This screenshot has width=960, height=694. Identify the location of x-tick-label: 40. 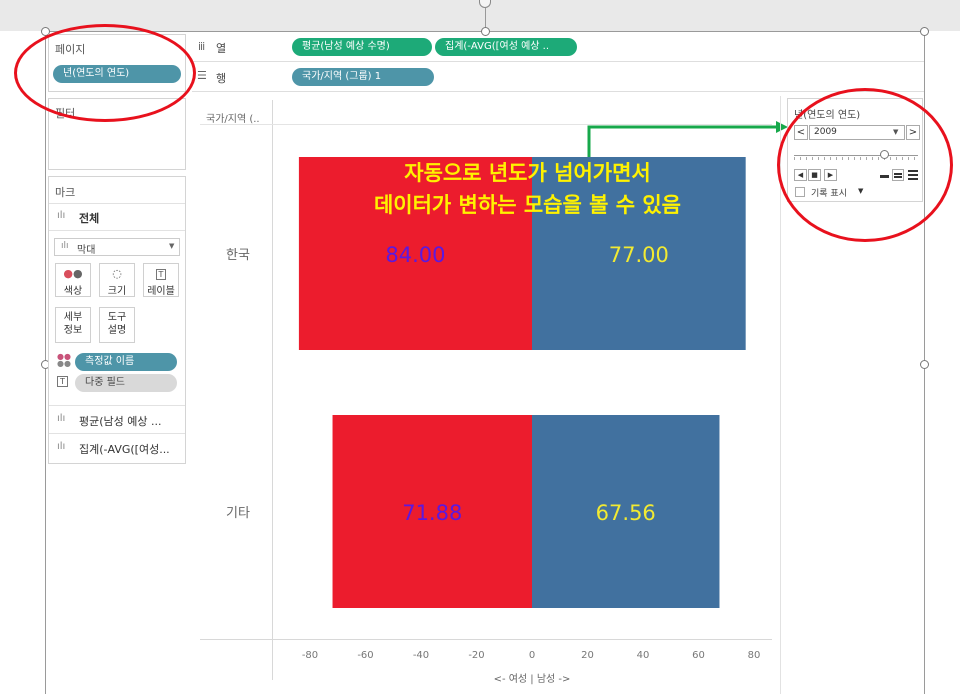
(643, 655).